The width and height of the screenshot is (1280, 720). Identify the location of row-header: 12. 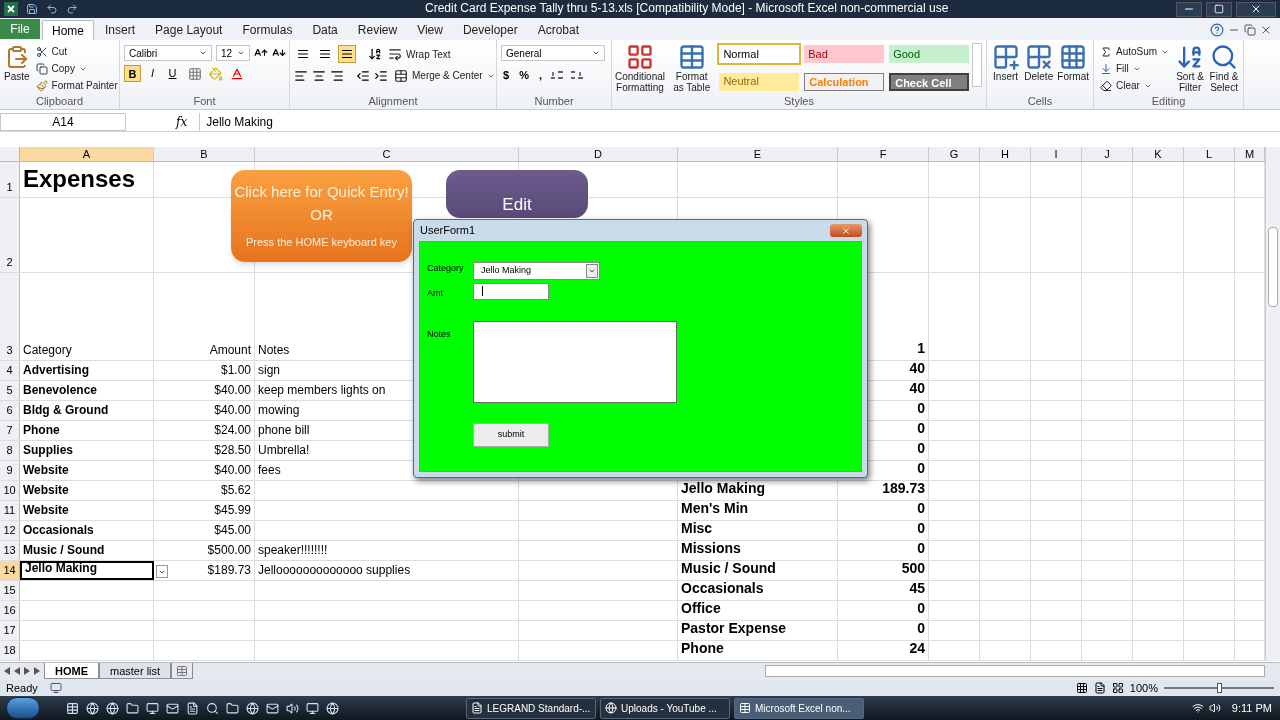
(10, 530).